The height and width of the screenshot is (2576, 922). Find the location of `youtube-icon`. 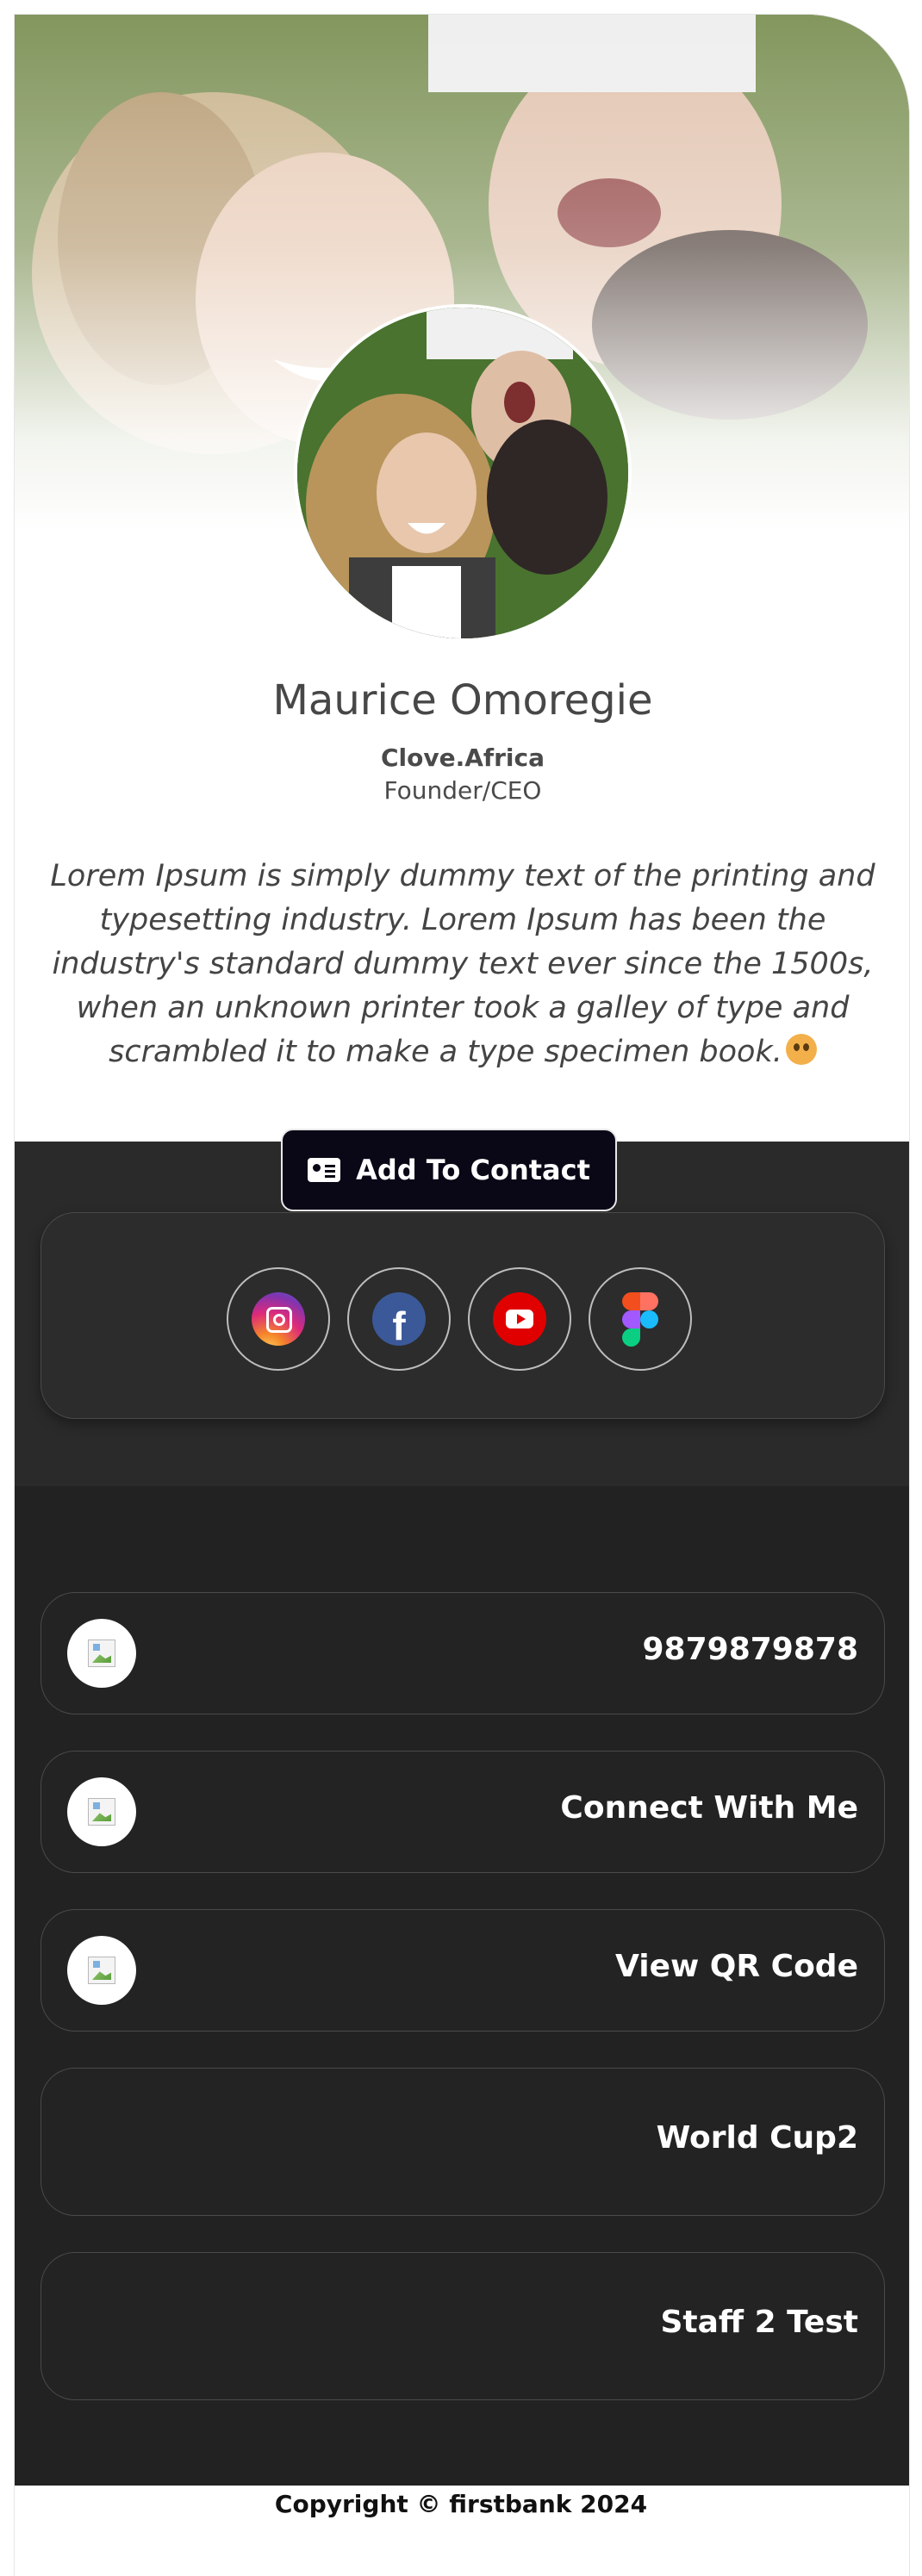

youtube-icon is located at coordinates (520, 1319).